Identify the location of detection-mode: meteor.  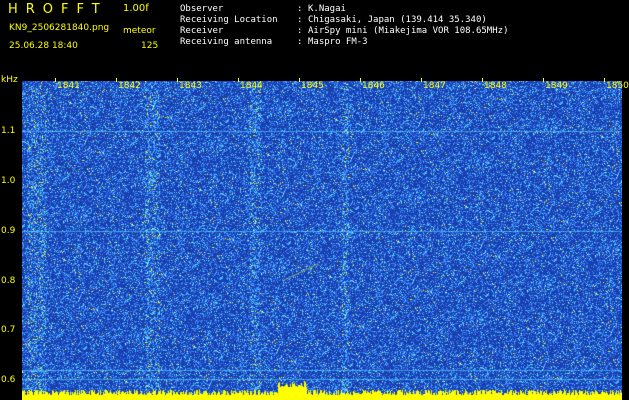
(139, 31).